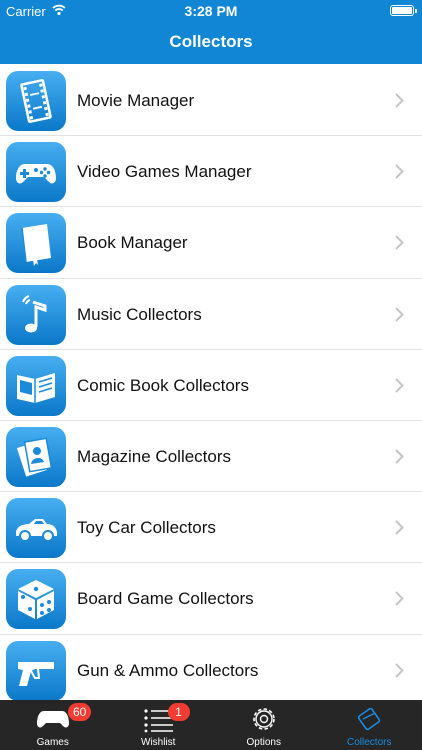 The image size is (422, 750). What do you see at coordinates (211, 314) in the screenshot?
I see `list-item-music-collectors: Music Collectors` at bounding box center [211, 314].